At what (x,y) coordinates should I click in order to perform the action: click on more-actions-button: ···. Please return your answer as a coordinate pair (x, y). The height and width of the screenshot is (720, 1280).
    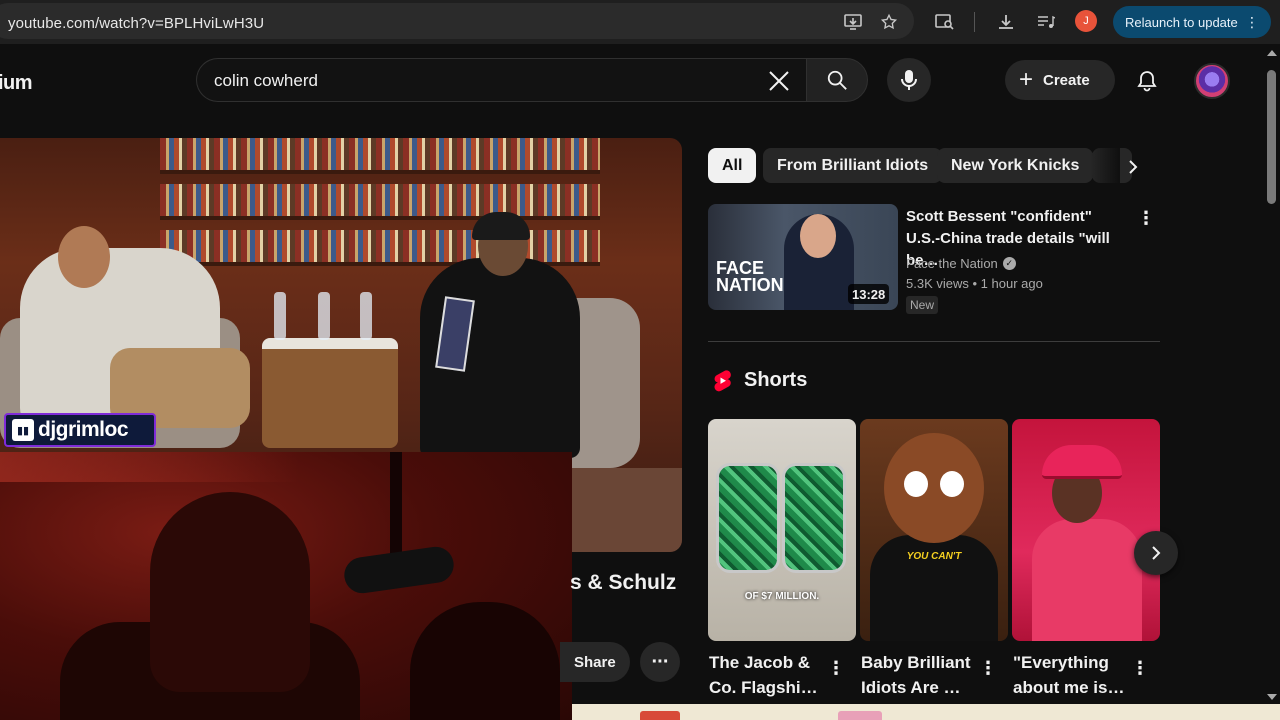
    Looking at the image, I should click on (660, 662).